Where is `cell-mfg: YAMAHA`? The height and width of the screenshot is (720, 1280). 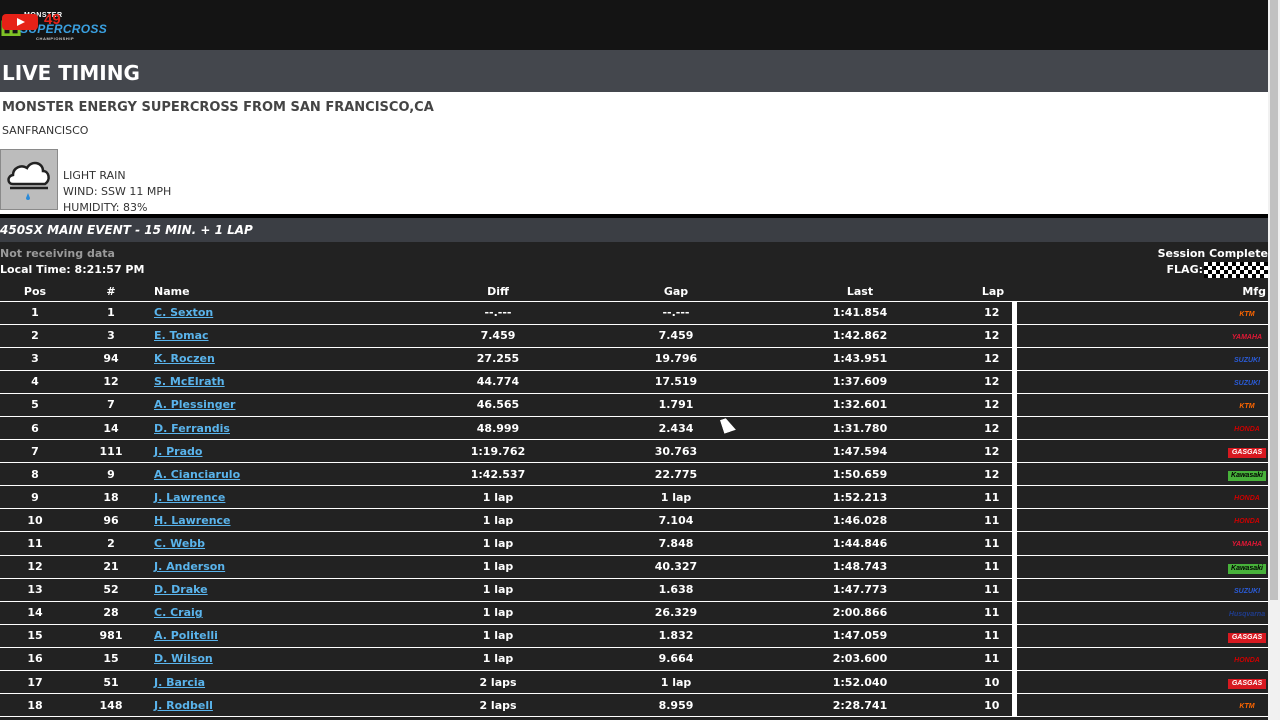 cell-mfg: YAMAHA is located at coordinates (1139, 336).